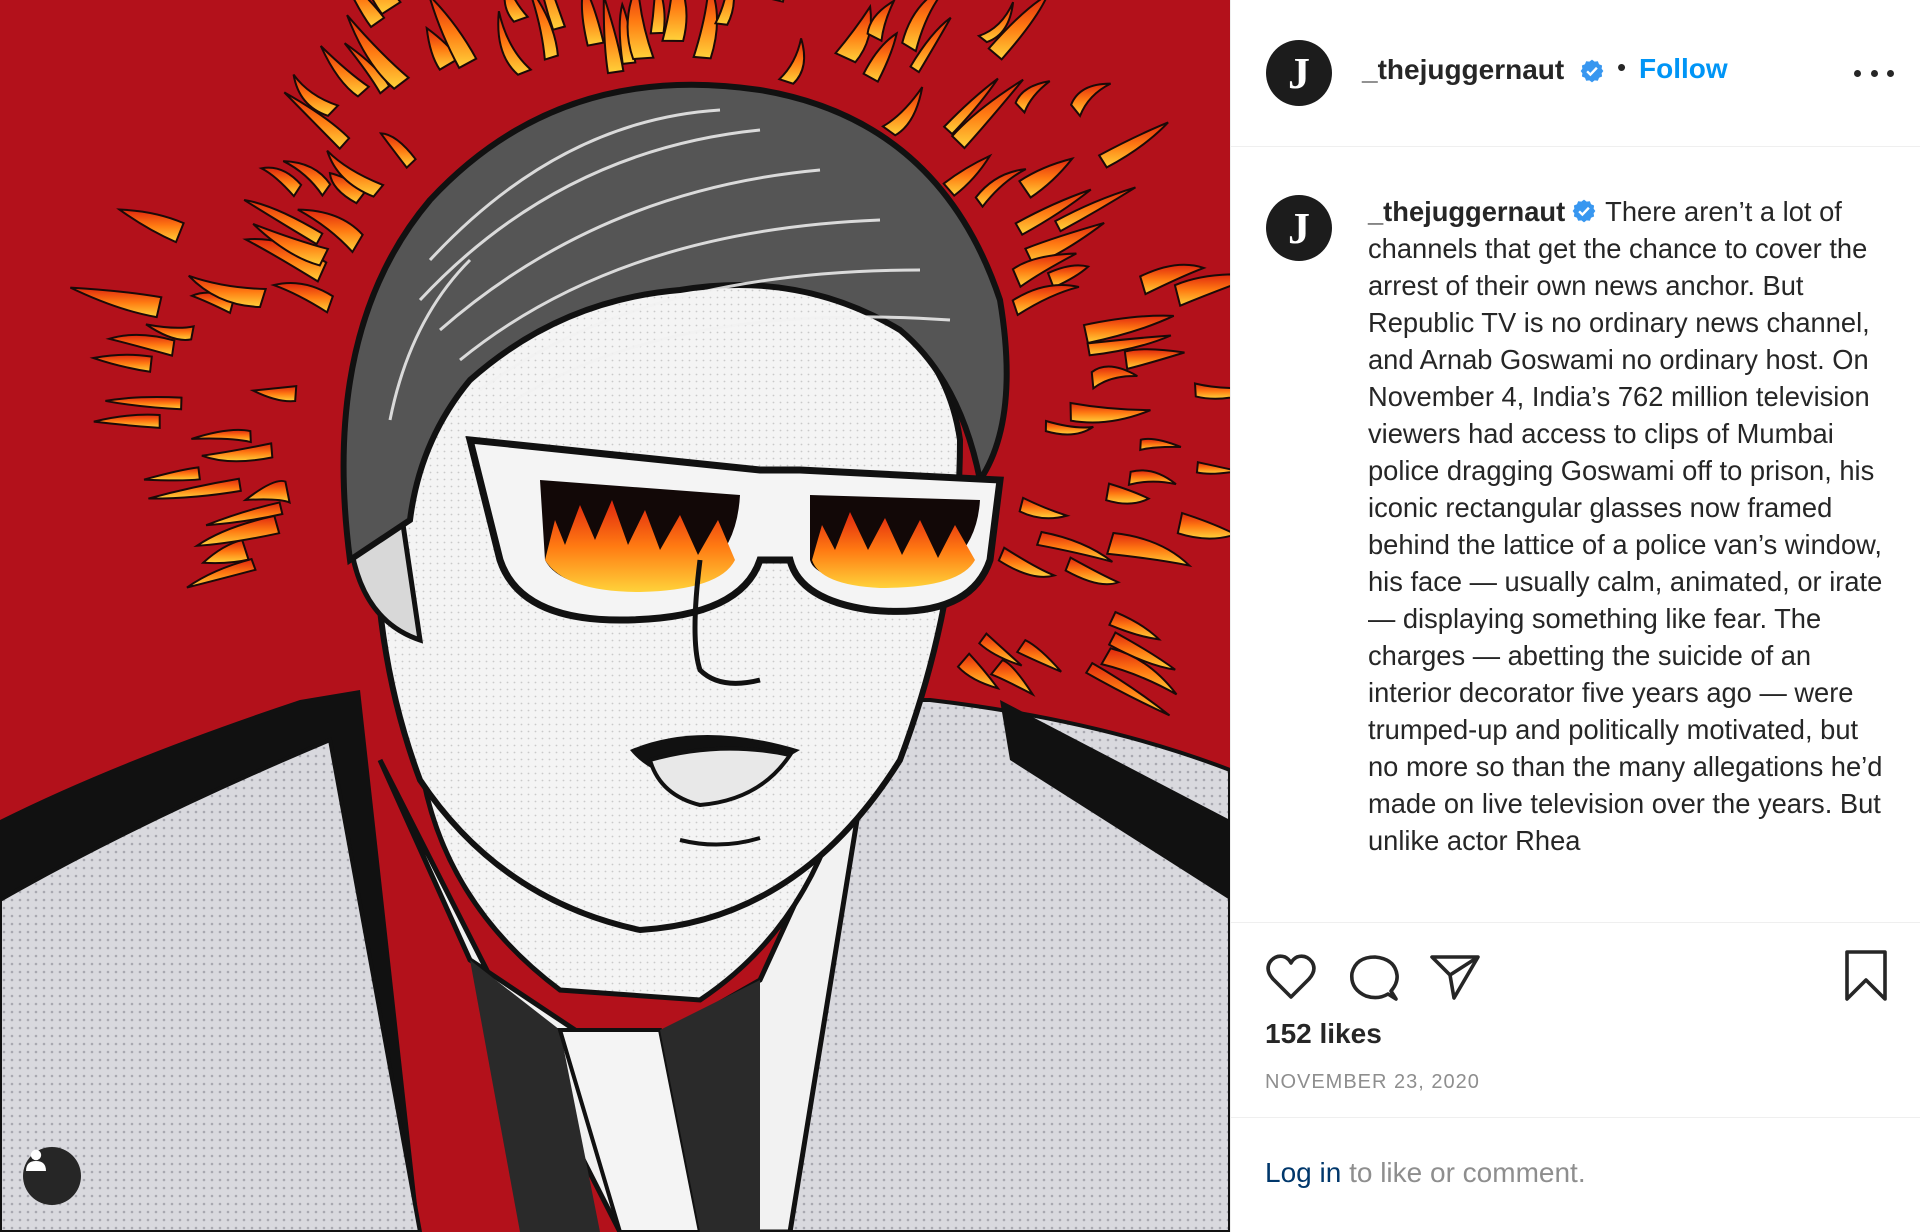 The height and width of the screenshot is (1232, 1920). I want to click on post-date: NOVEMBER 23, 2020, so click(1372, 1082).